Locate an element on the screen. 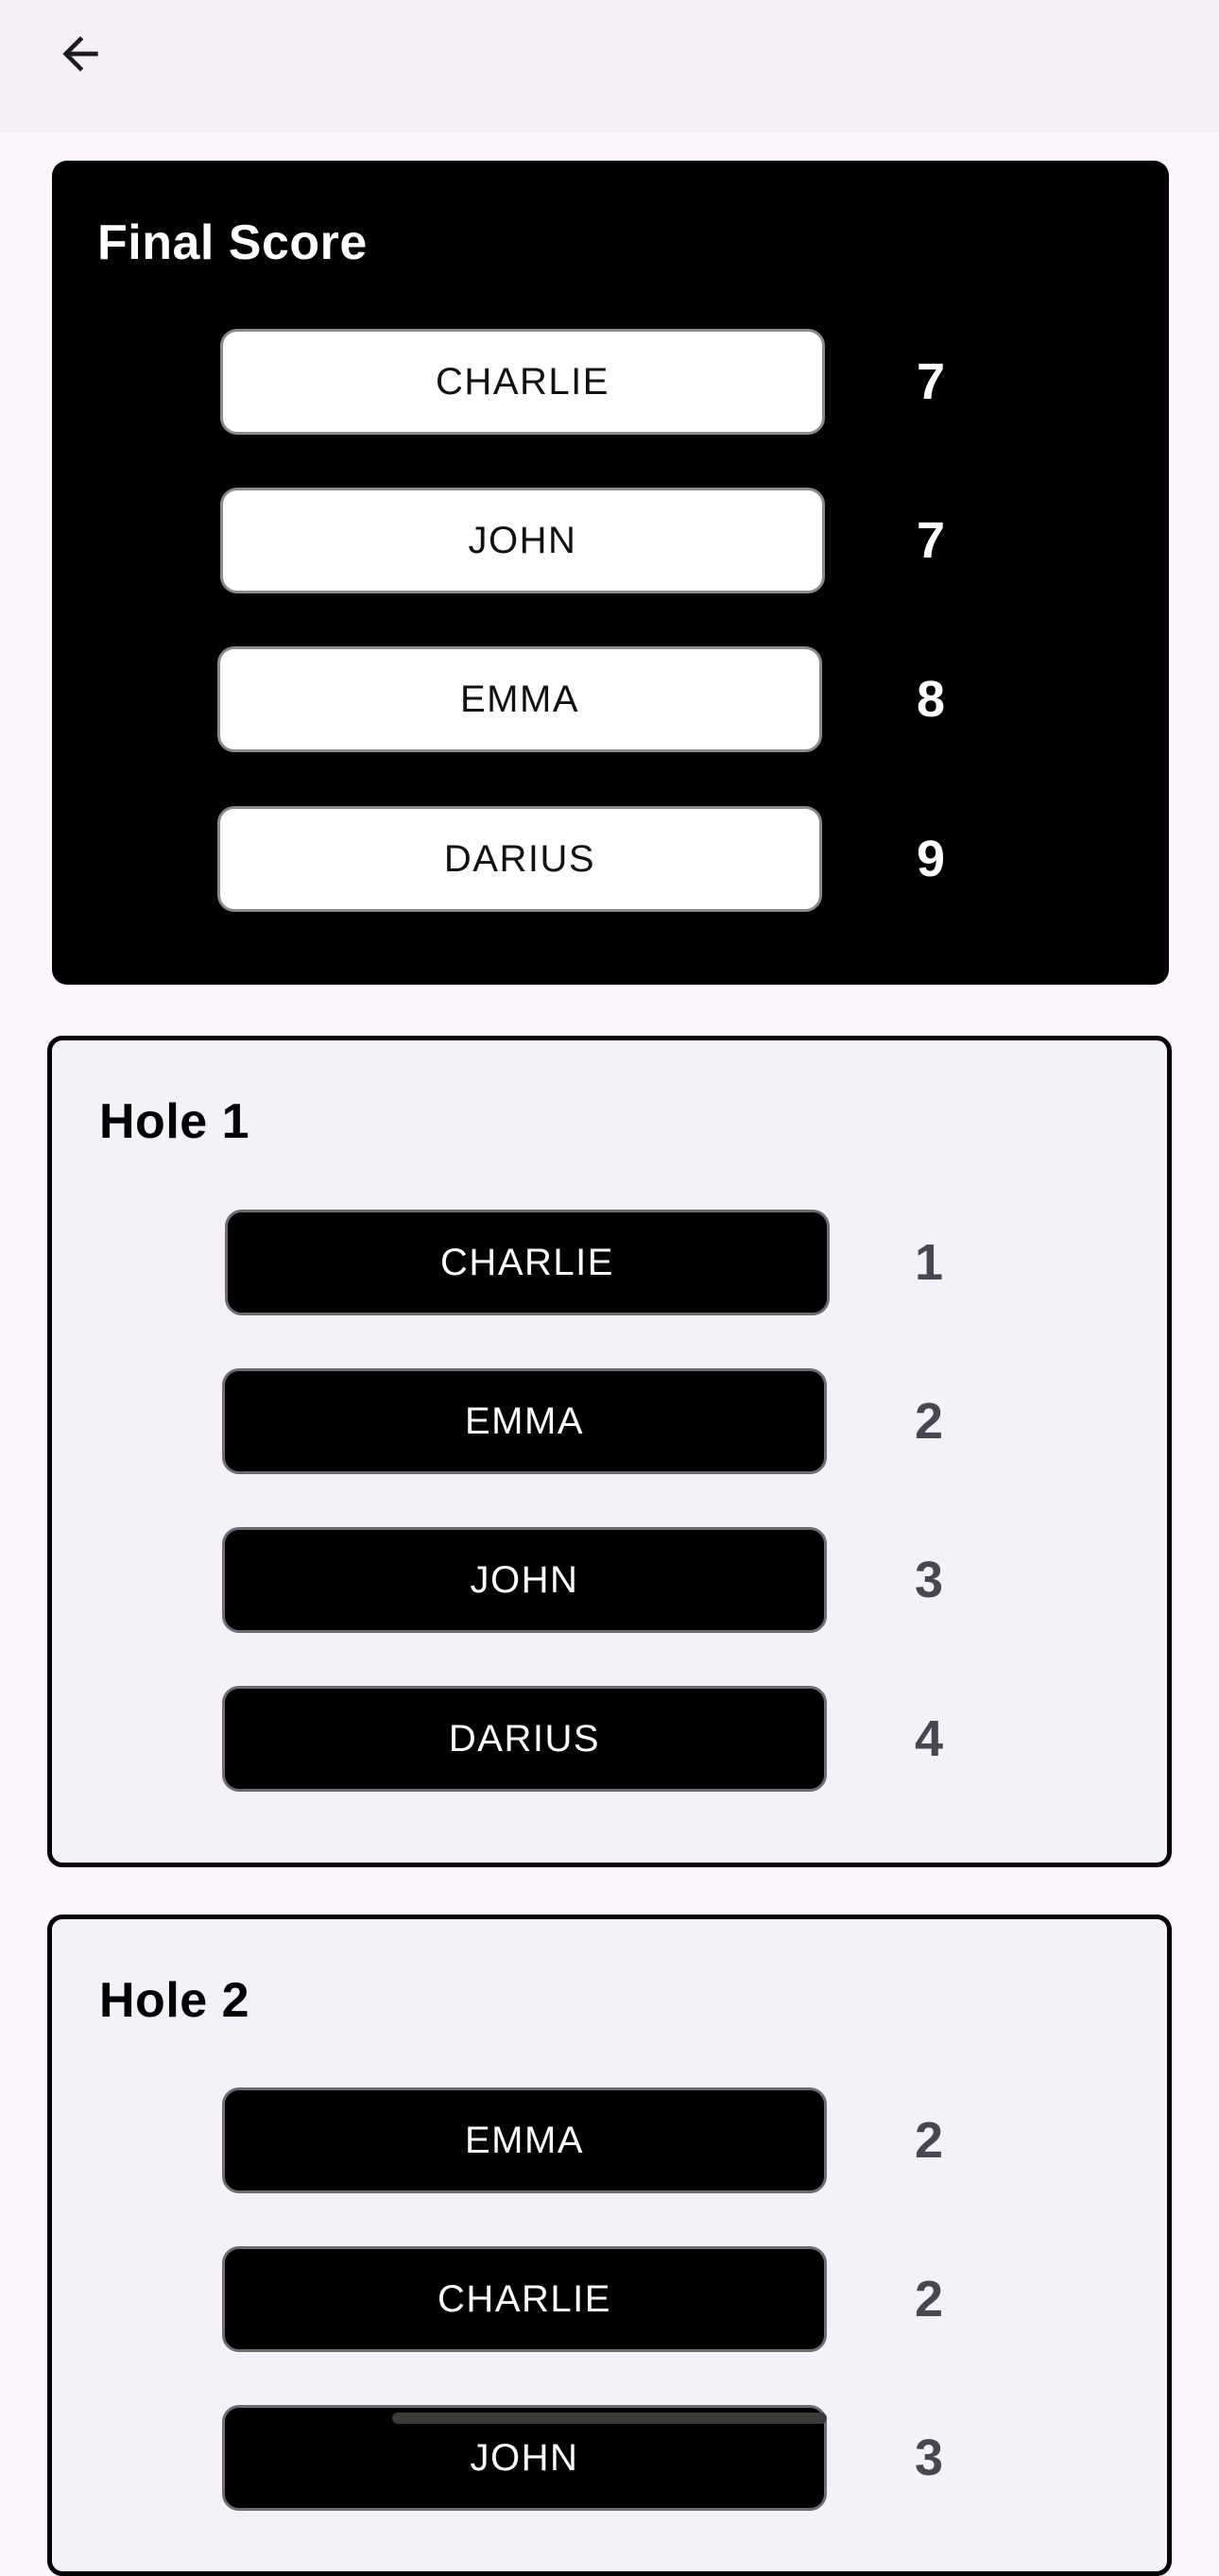 This screenshot has width=1219, height=2576. hole-score-row: CHARLIE 2 is located at coordinates (609, 2299).